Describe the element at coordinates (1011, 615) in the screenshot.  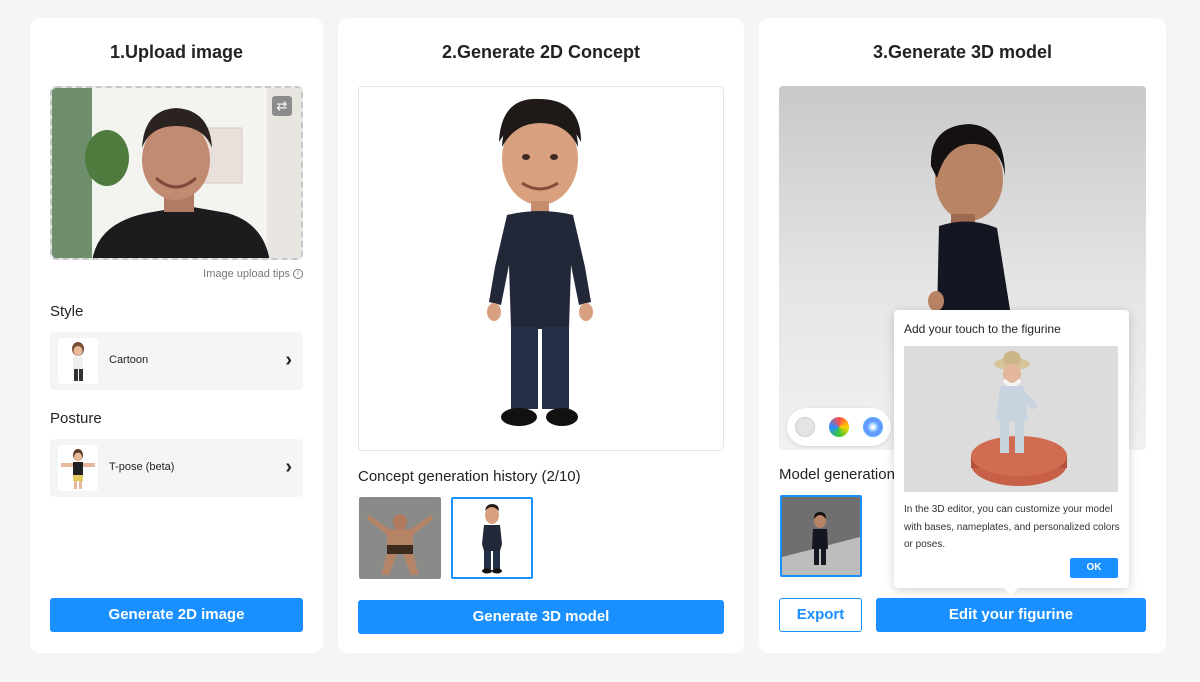
I see `edit-figurine-button: Edit your figurine` at that location.